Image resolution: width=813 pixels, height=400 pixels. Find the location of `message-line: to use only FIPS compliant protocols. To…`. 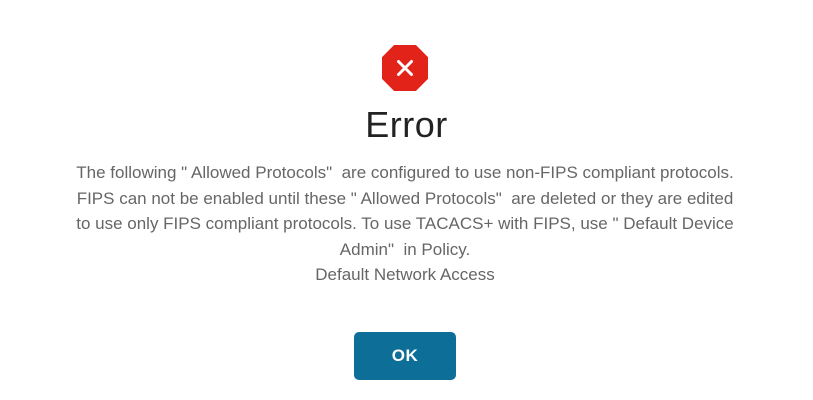

message-line: to use only FIPS compliant protocols. To… is located at coordinates (405, 223).